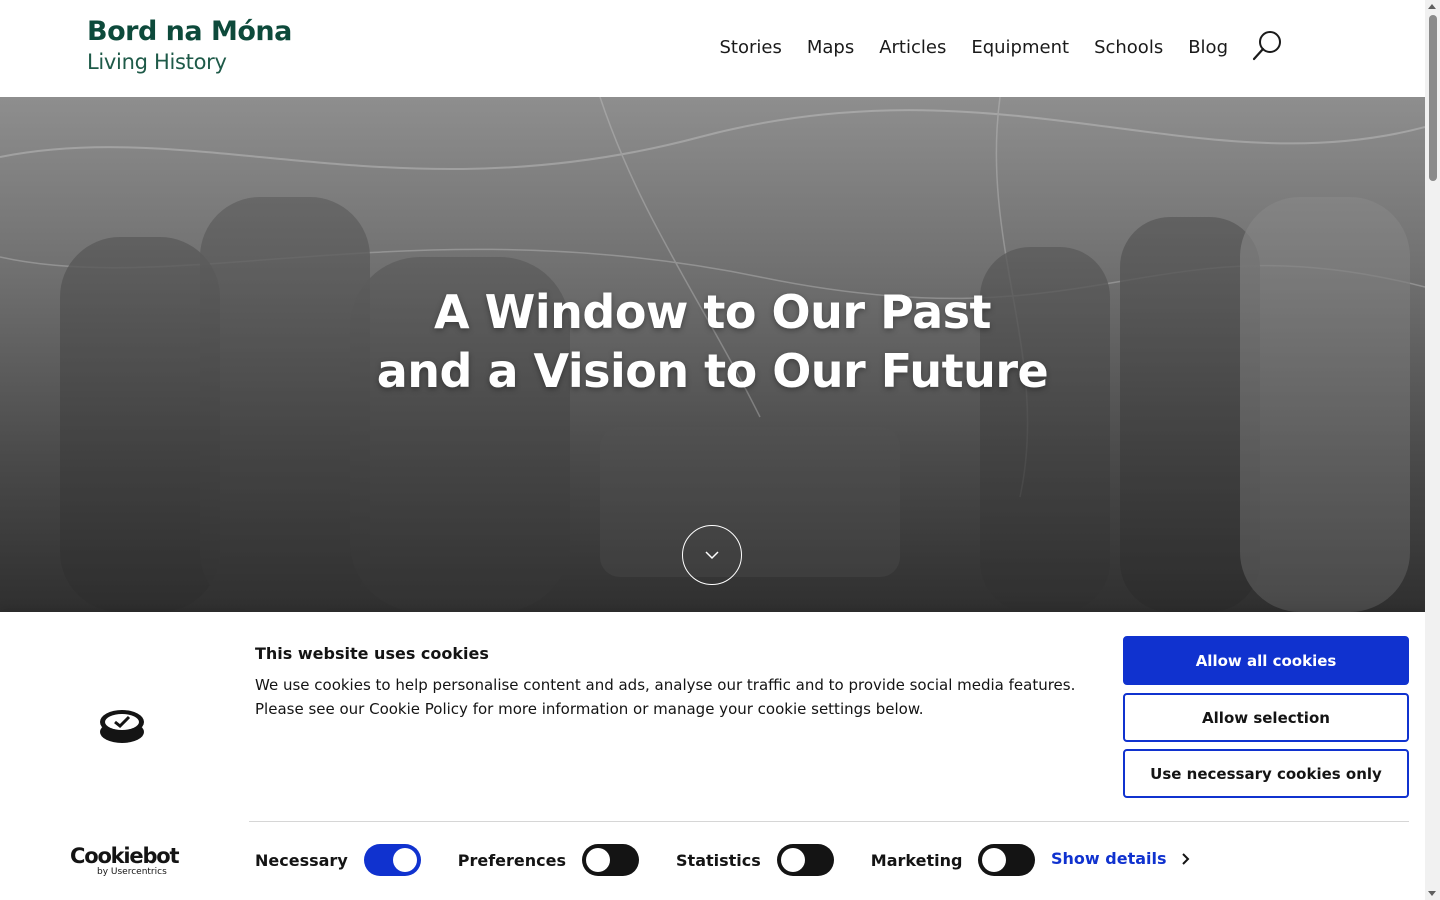  What do you see at coordinates (189, 31) in the screenshot?
I see `logo-title: Bord na Móna` at bounding box center [189, 31].